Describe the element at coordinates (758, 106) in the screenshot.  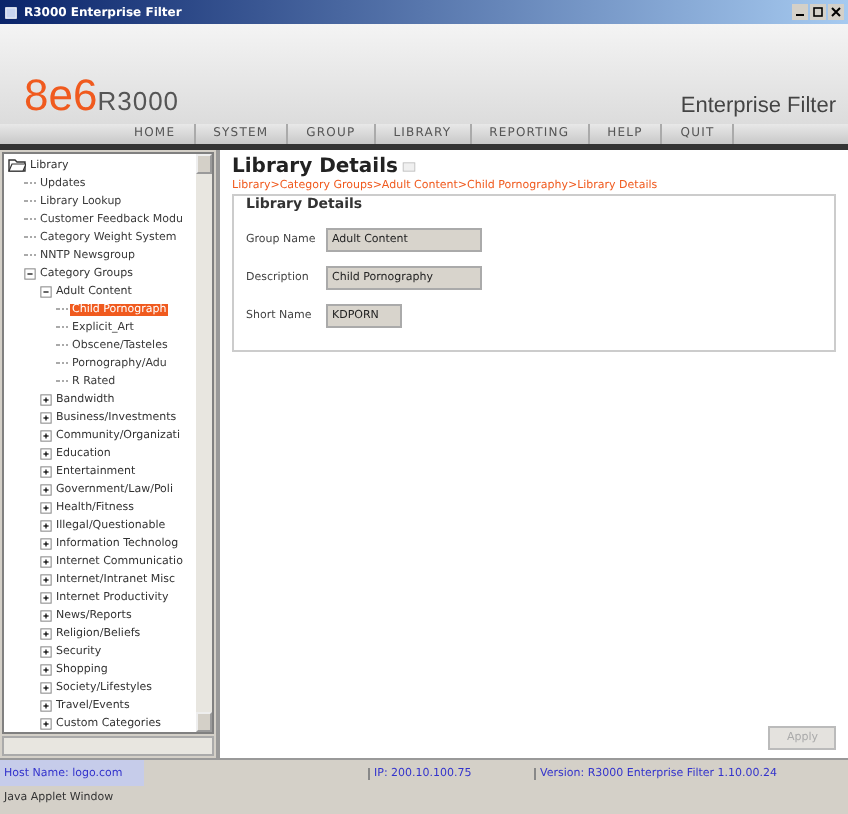
I see `product-name: Enterprise Filter` at that location.